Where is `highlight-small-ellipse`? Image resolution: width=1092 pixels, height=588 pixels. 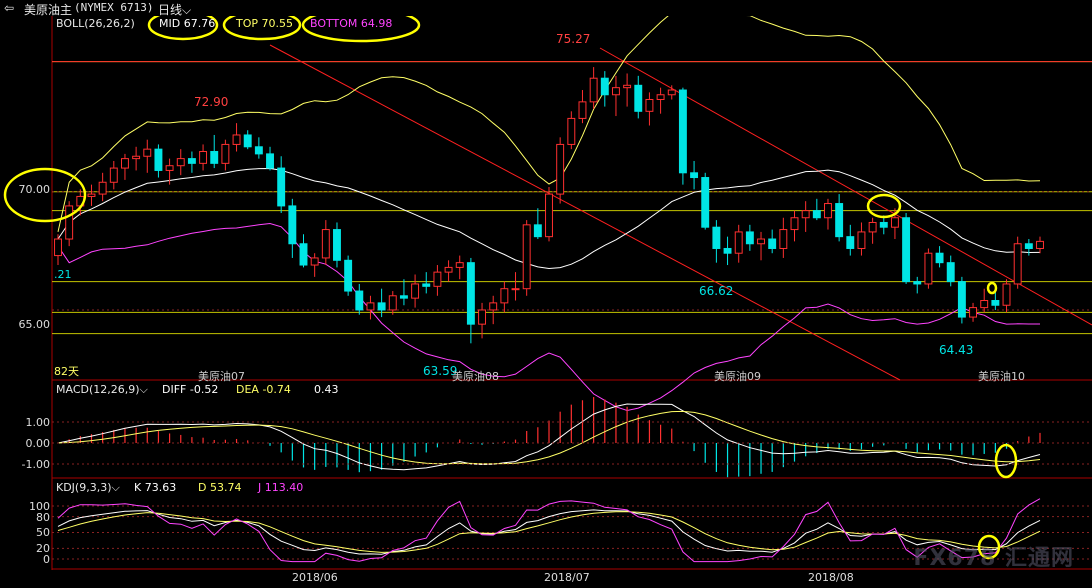 highlight-small-ellipse is located at coordinates (992, 288).